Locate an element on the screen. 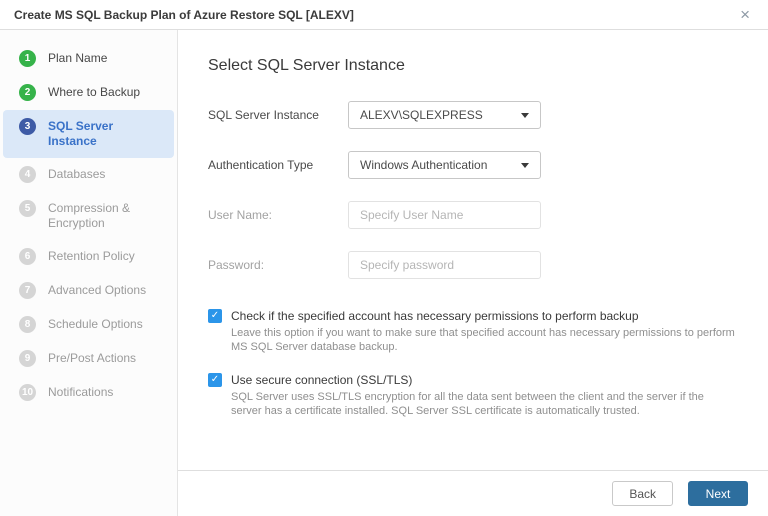  step-label: SQL Server Instance is located at coordinates (81, 133).